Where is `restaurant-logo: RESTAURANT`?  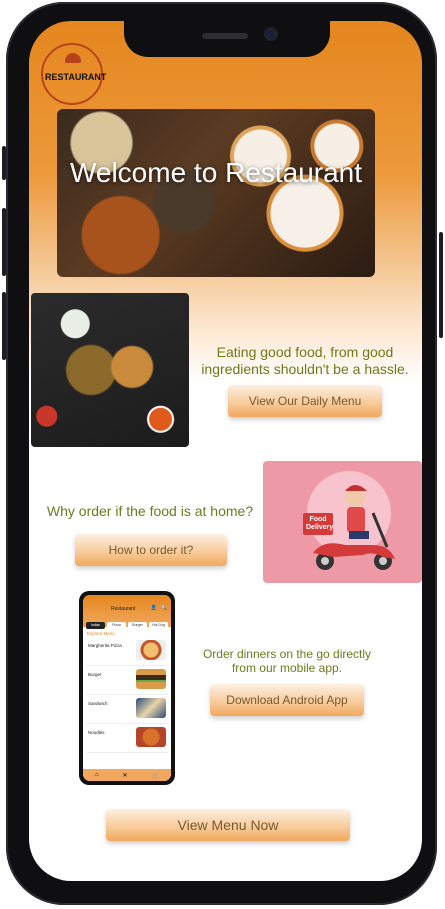 restaurant-logo: RESTAURANT is located at coordinates (74, 74).